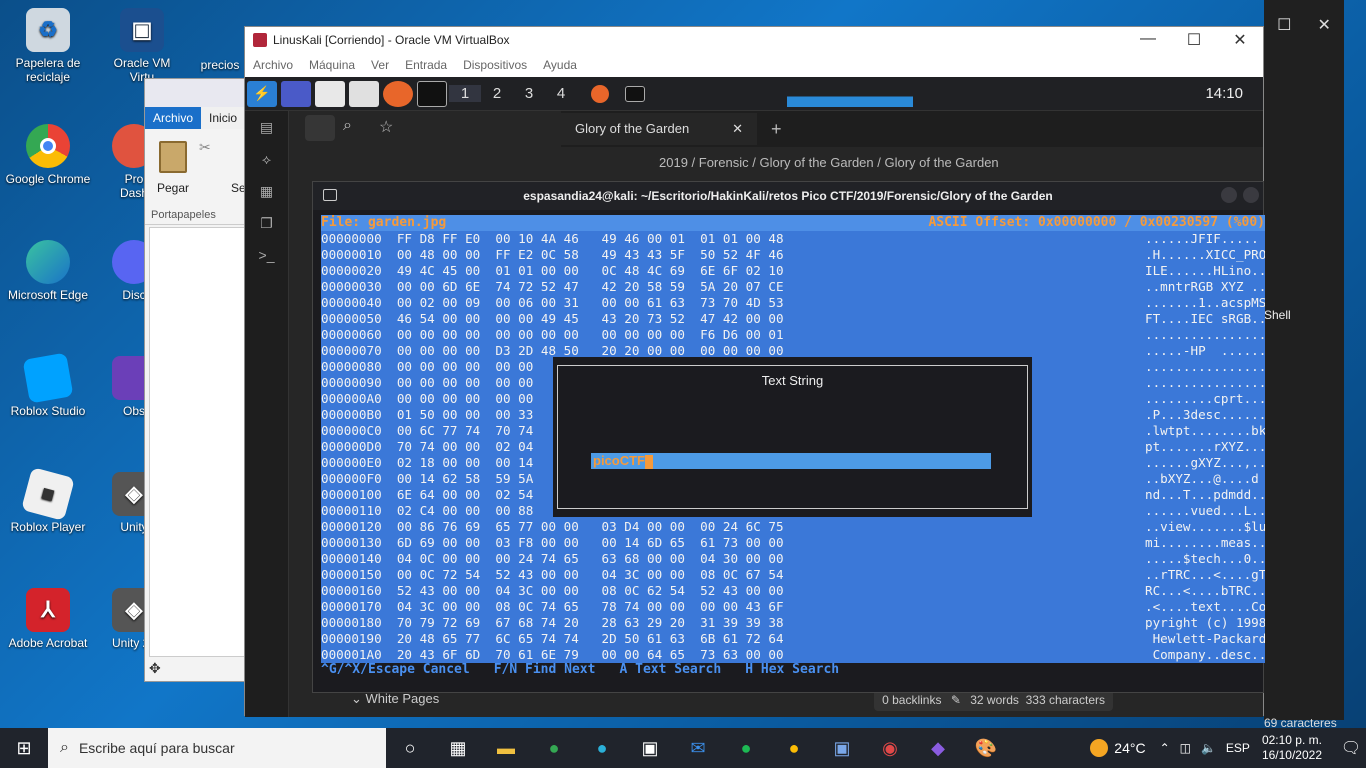 The image size is (1366, 768). Describe the element at coordinates (220, 51) in the screenshot. I see `desktop-icon-precios: precios` at that location.